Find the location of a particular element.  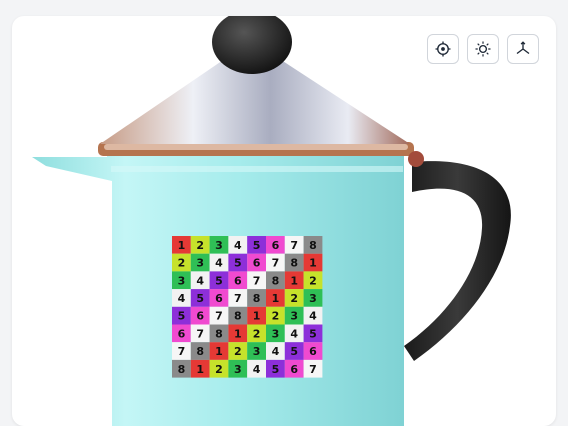

handle-shape is located at coordinates (457, 261).